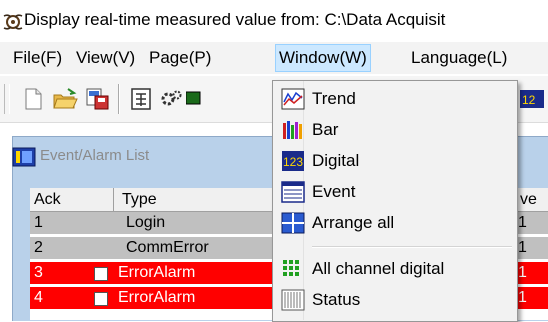  Describe the element at coordinates (171, 99) in the screenshot. I see `gear-icon` at that location.